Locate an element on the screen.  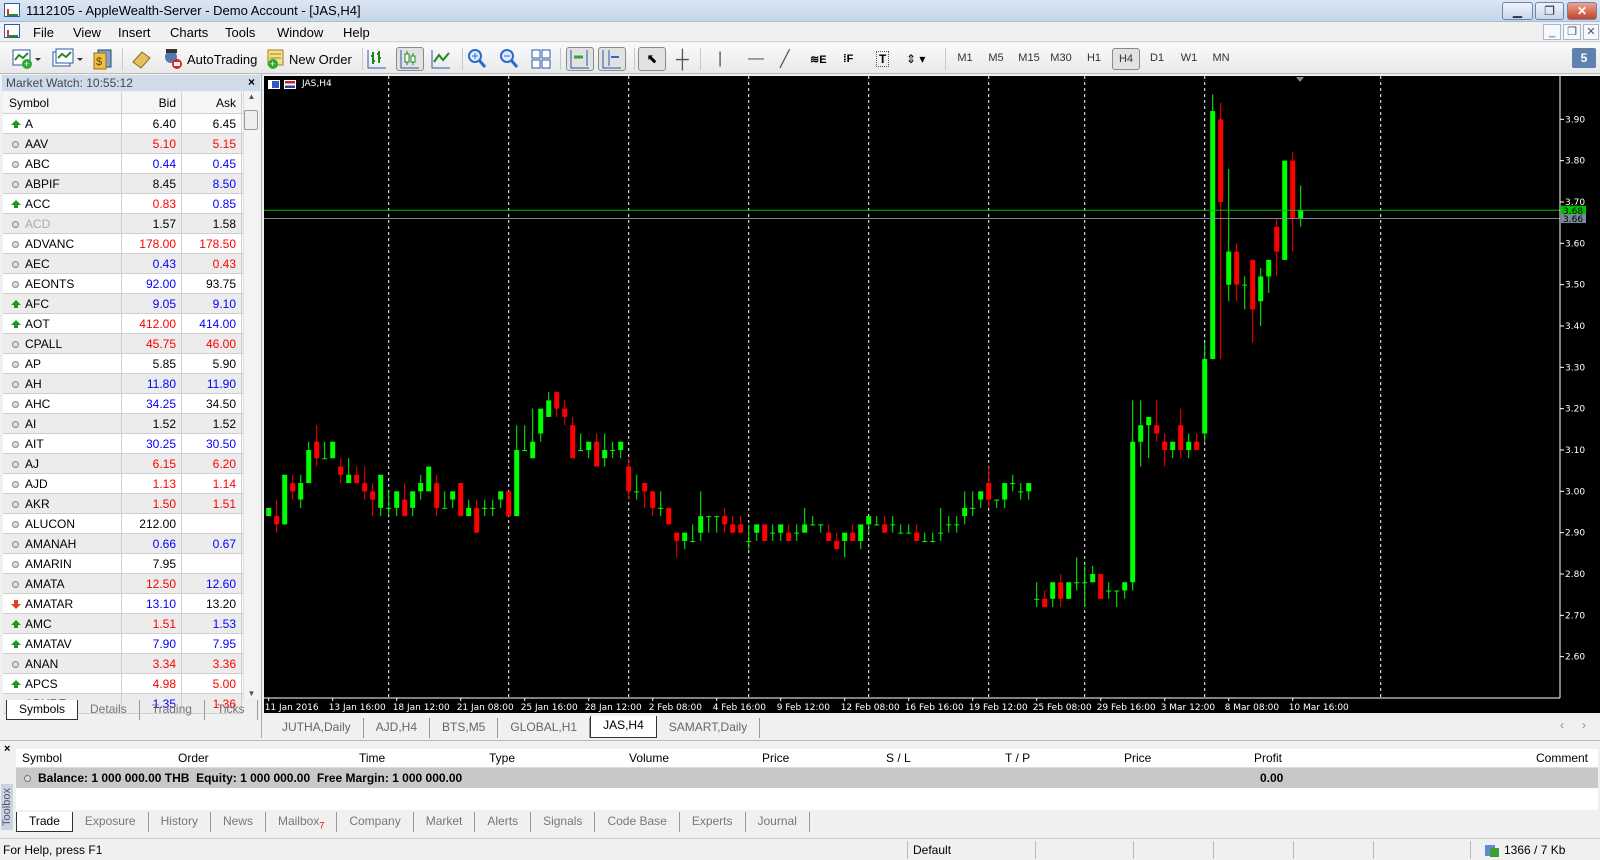
chart-tab: BTS,M5 is located at coordinates (464, 728).